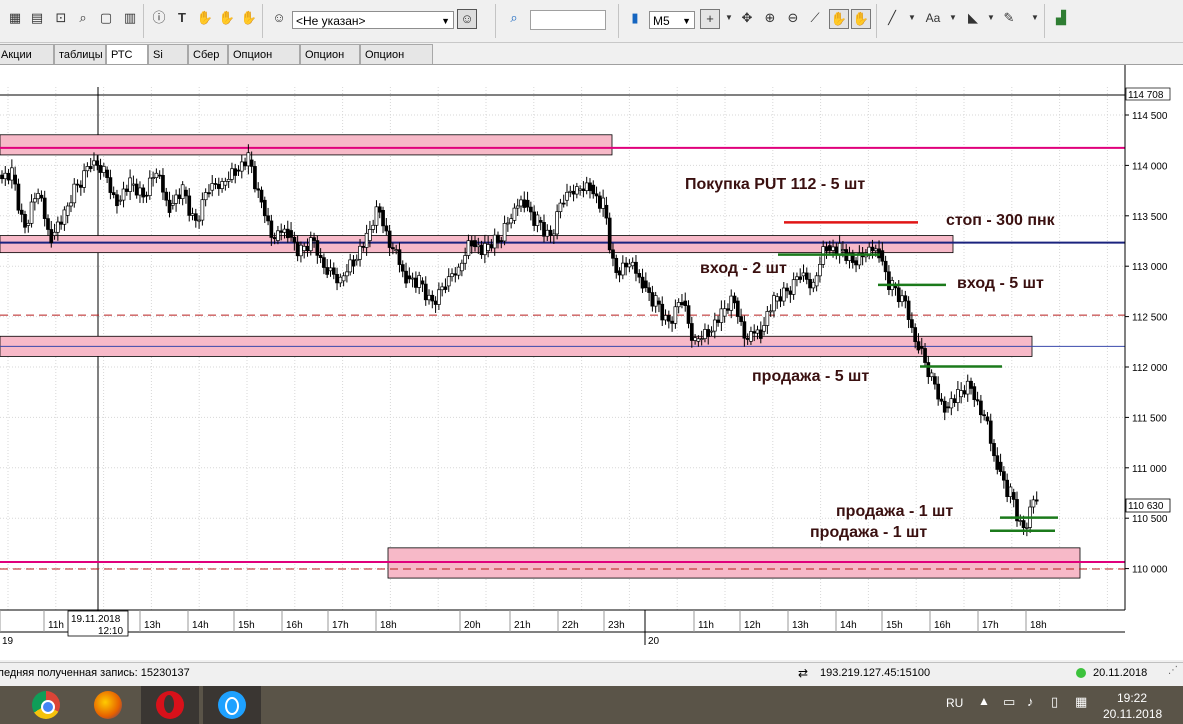 The width and height of the screenshot is (1183, 724). What do you see at coordinates (514, 18) in the screenshot?
I see `search-icon: ⌕` at bounding box center [514, 18].